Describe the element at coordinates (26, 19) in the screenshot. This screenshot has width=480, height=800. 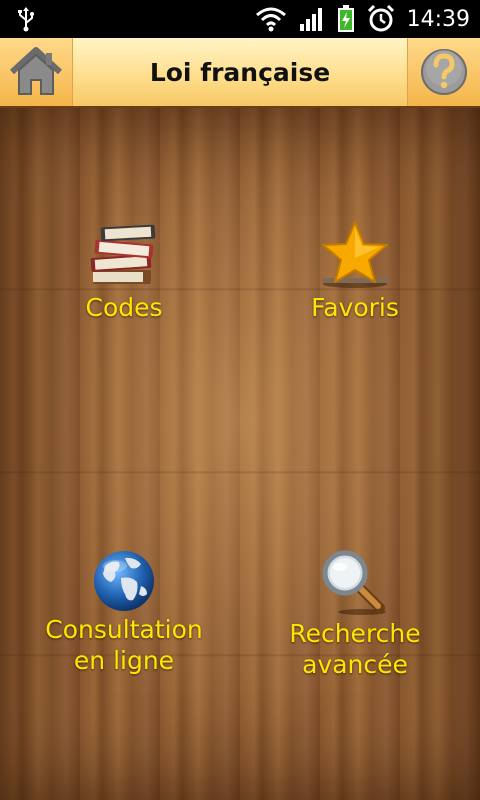
I see `usb-icon` at that location.